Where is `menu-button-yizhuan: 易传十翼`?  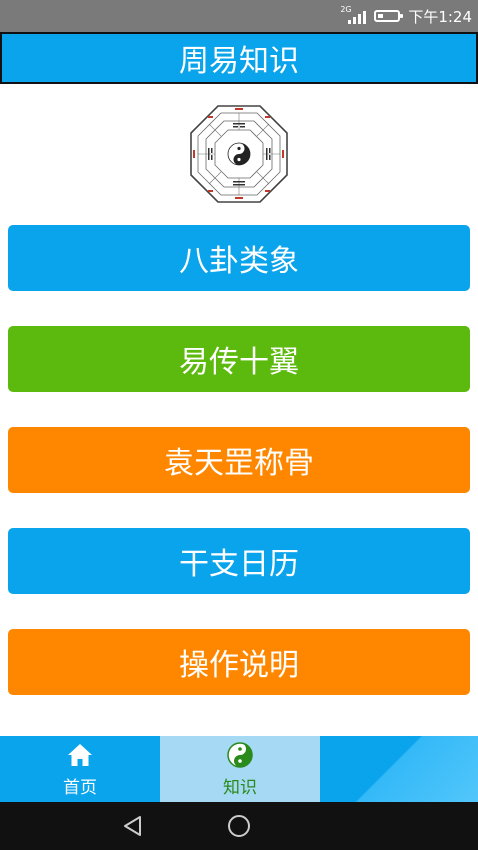
menu-button-yizhuan: 易传十翼 is located at coordinates (239, 359).